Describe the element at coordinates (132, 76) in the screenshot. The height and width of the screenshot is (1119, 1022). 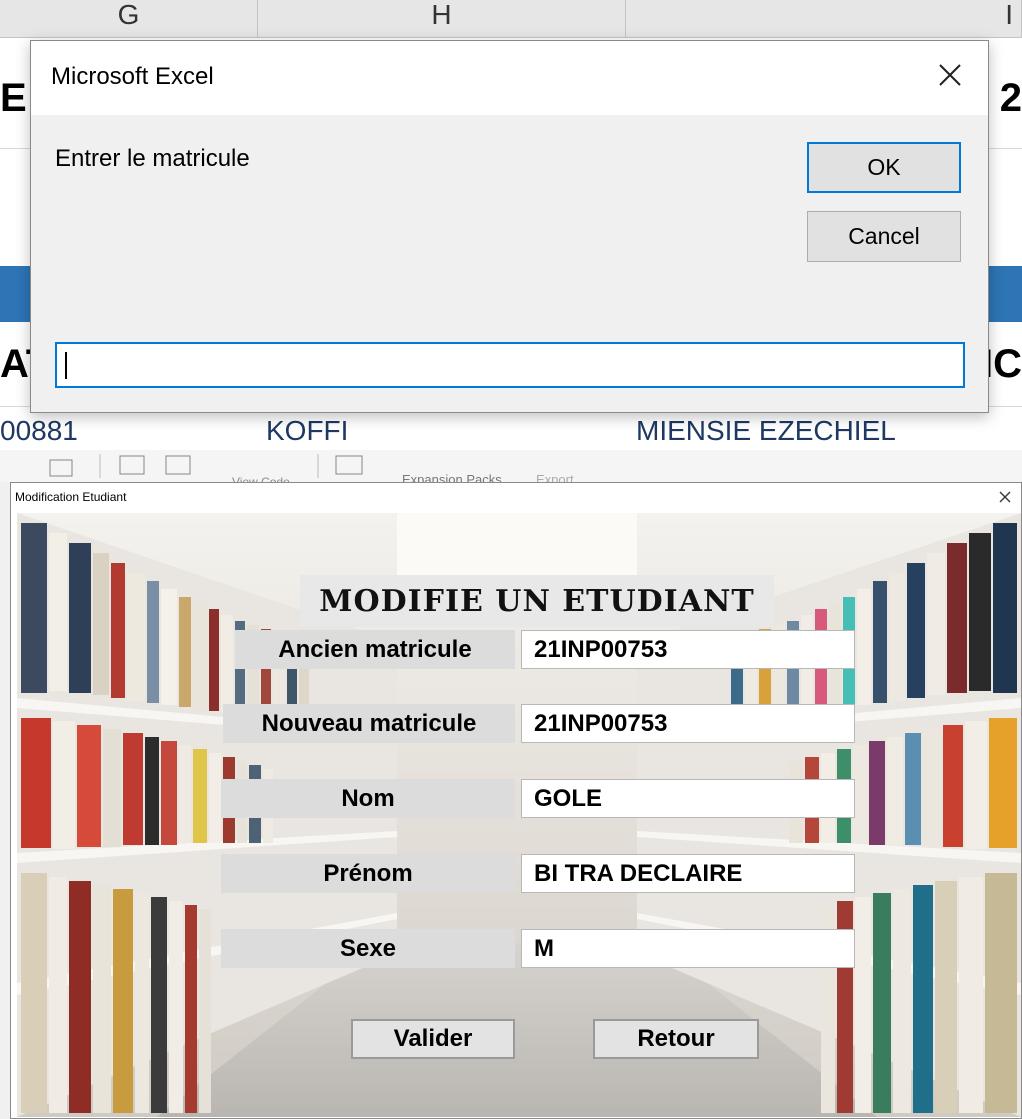
I see `dialog-title: Microsoft Excel` at that location.